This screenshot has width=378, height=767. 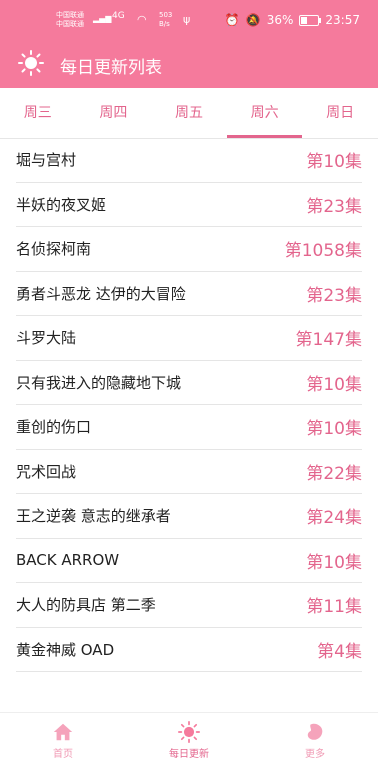 I want to click on tab-saturday: 周六, so click(x=264, y=113).